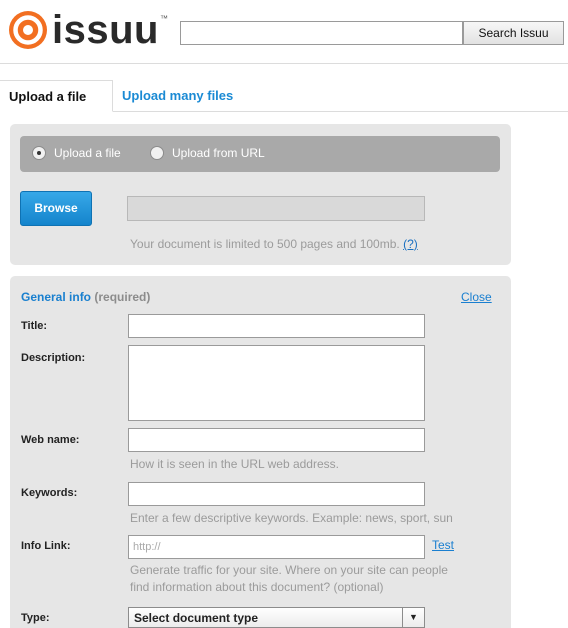 The image size is (568, 628). What do you see at coordinates (234, 464) in the screenshot?
I see `webname-hint: How it is seen in the URL web address.` at bounding box center [234, 464].